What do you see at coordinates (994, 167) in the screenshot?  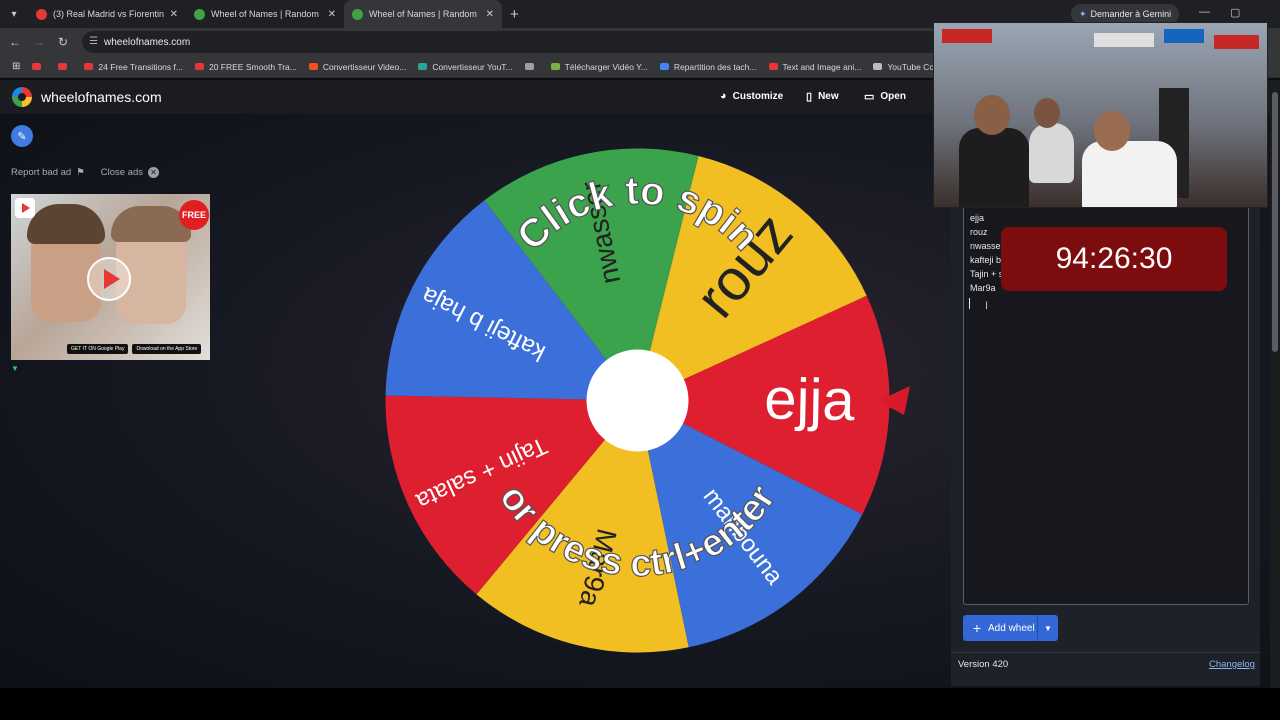 I see `person-left` at bounding box center [994, 167].